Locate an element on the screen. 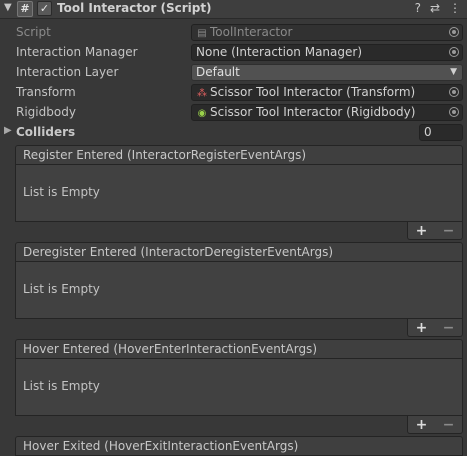 Image resolution: width=467 pixels, height=456 pixels. menu-icon: ⋮ is located at coordinates (455, 8).